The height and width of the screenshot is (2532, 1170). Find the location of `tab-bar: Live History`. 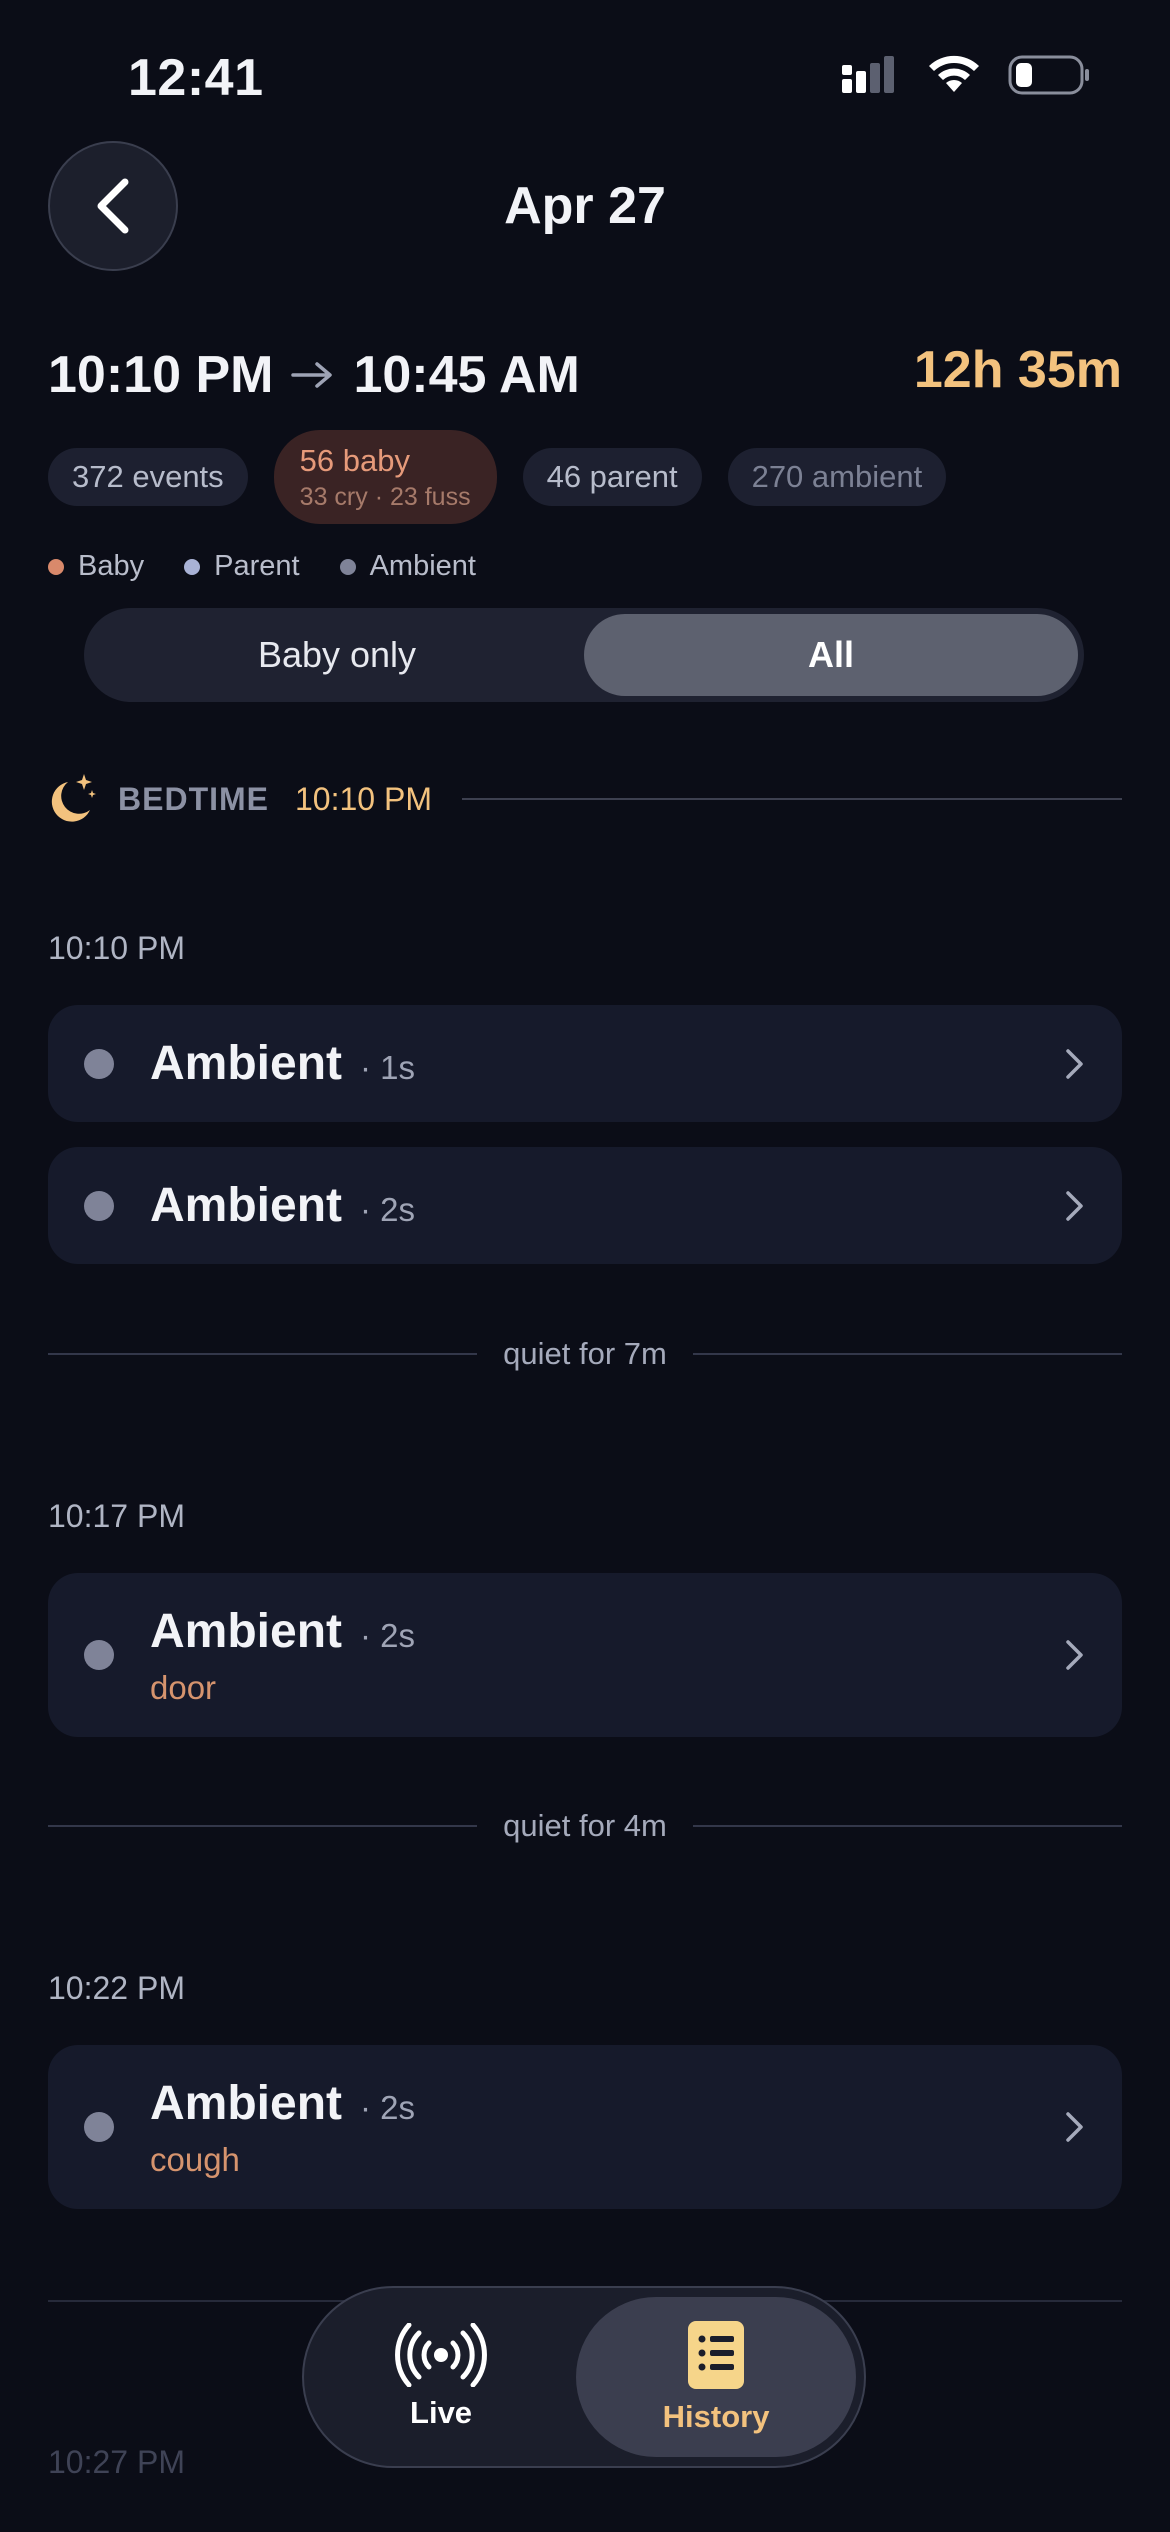

tab-bar: Live History is located at coordinates (584, 2377).